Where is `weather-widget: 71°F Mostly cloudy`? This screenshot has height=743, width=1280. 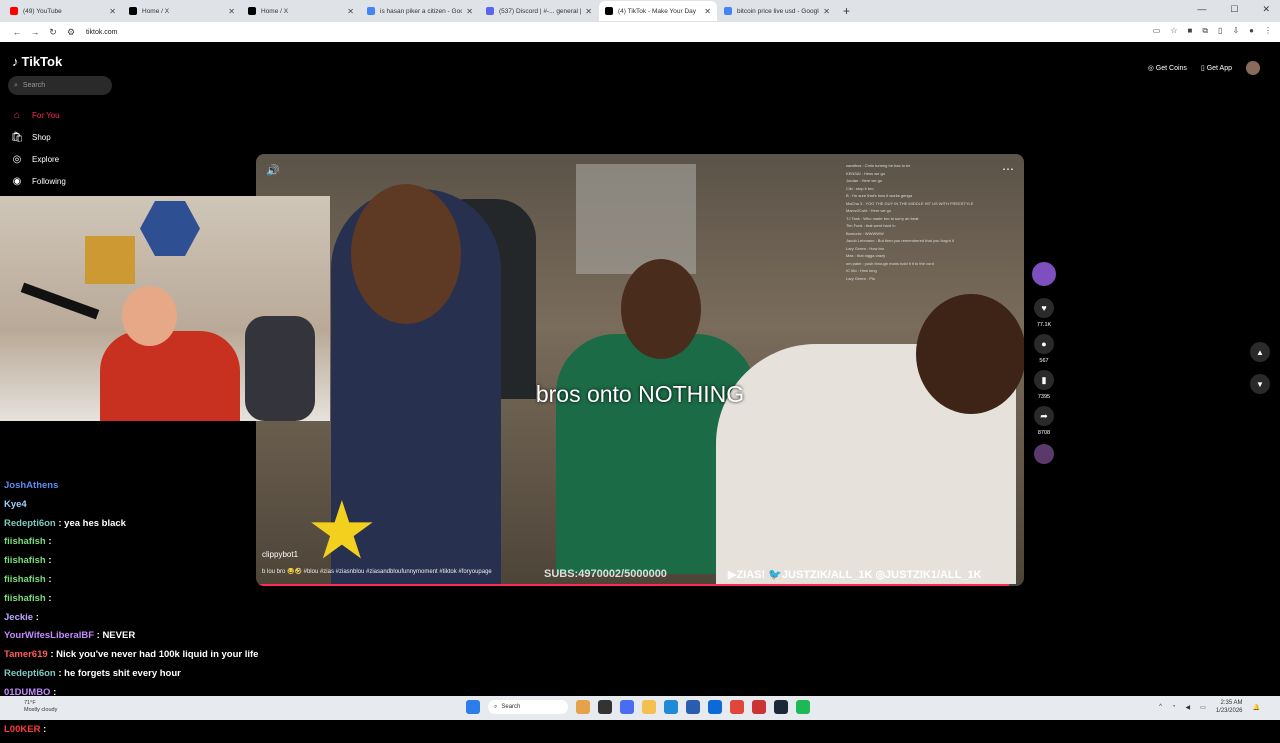 weather-widget: 71°F Mostly cloudy is located at coordinates (40, 707).